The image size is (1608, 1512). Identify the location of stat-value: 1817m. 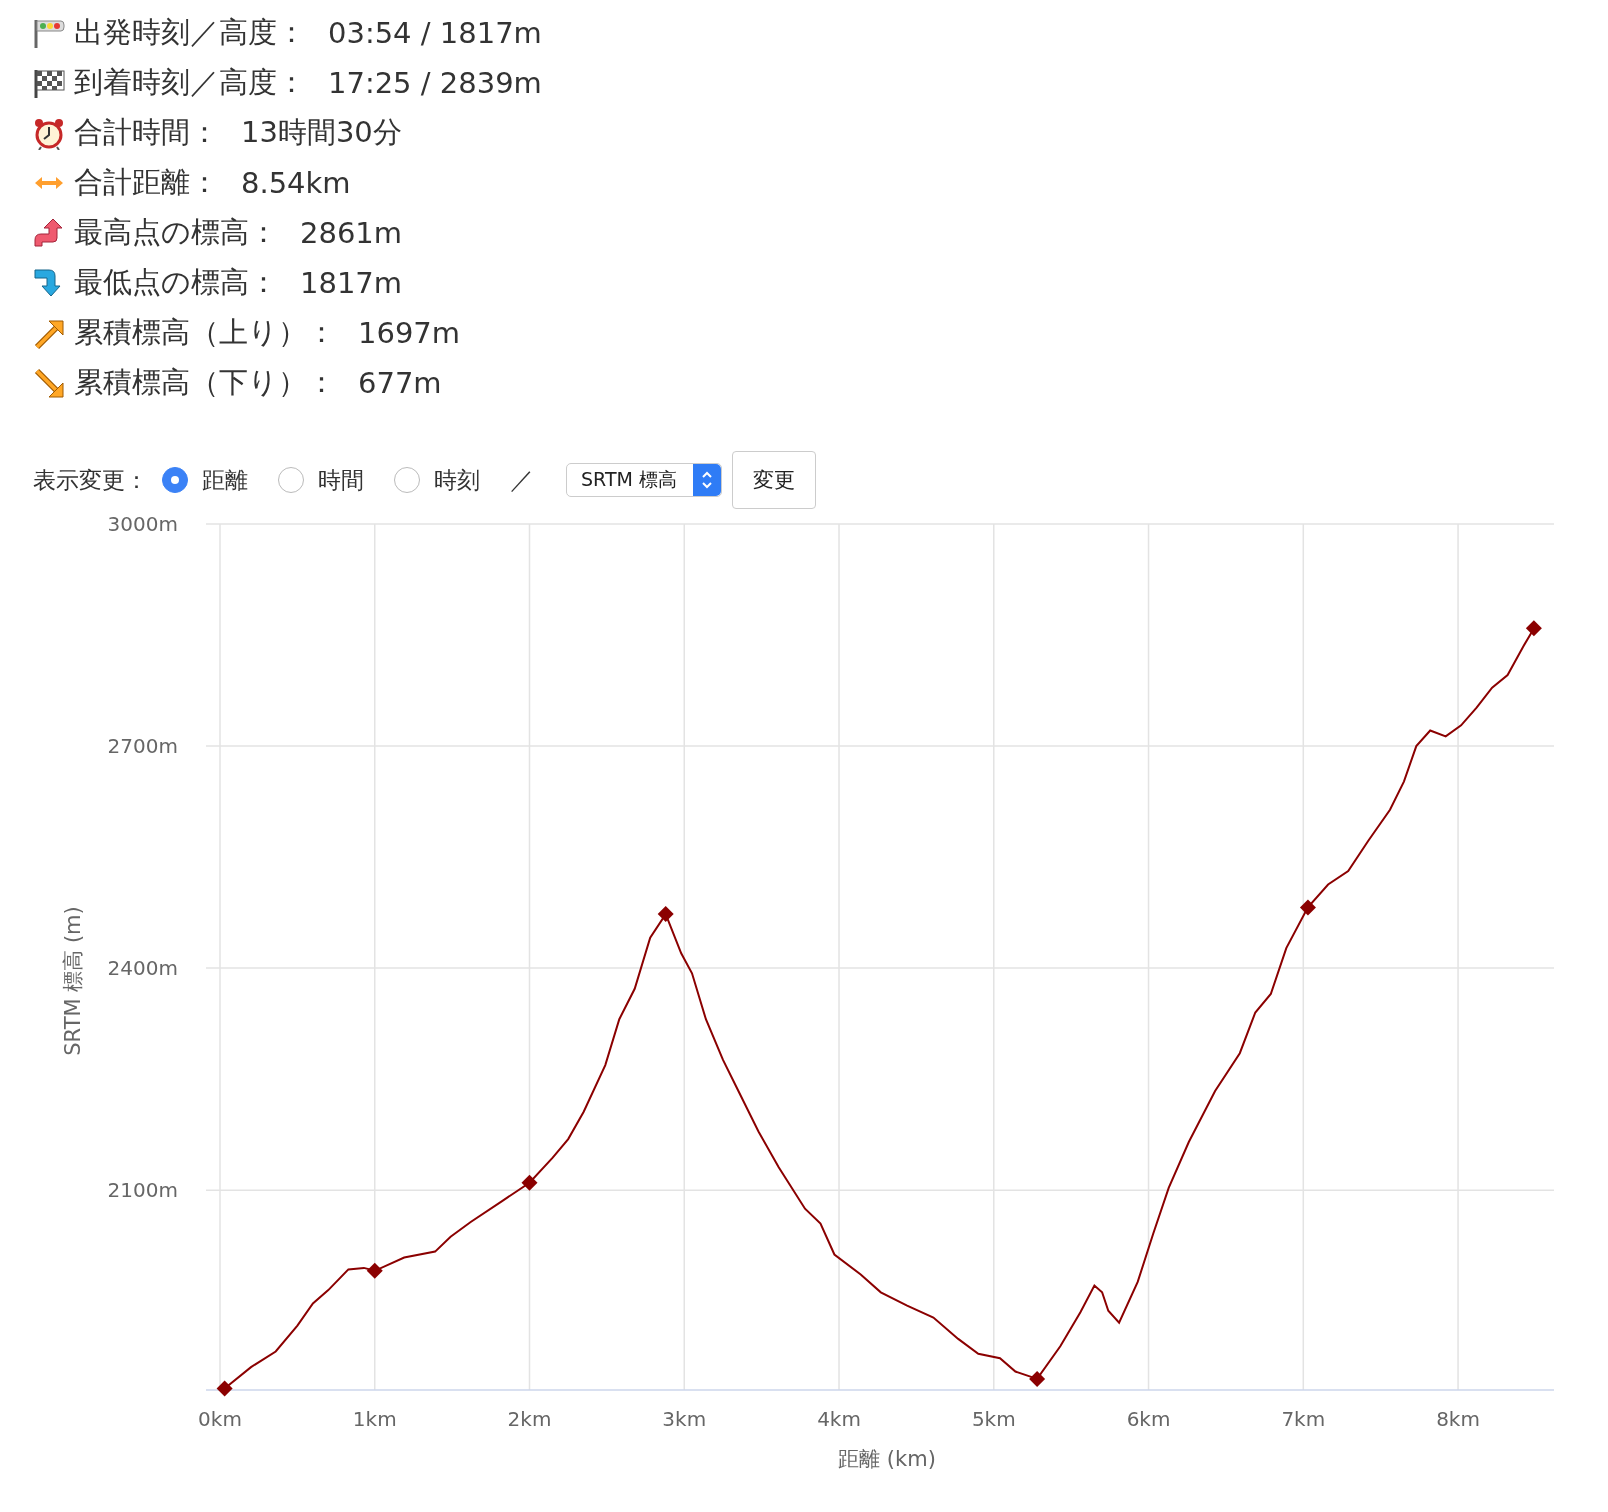
(351, 283).